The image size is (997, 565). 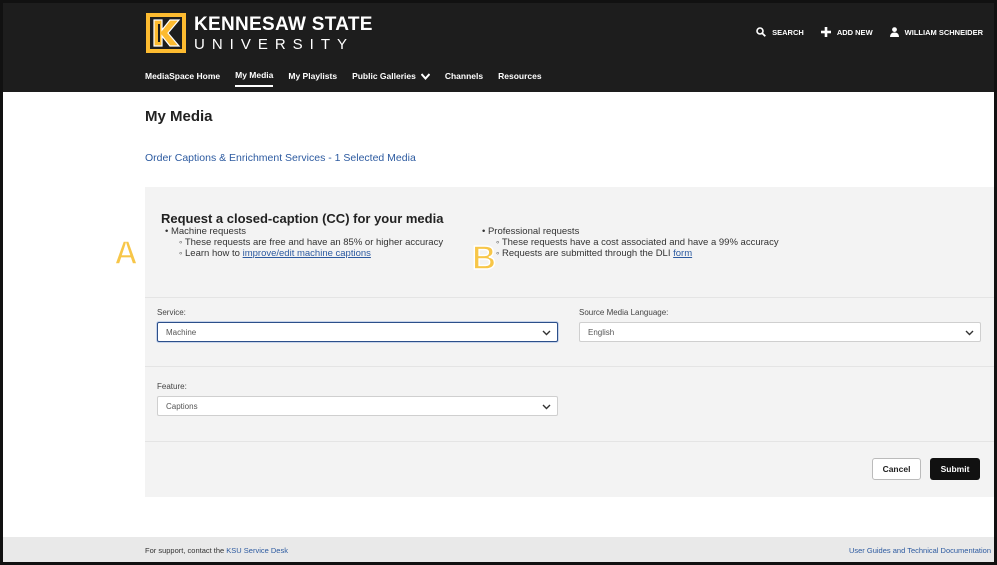 What do you see at coordinates (943, 32) in the screenshot?
I see `user-name: WILLIAM SCHNEIDER` at bounding box center [943, 32].